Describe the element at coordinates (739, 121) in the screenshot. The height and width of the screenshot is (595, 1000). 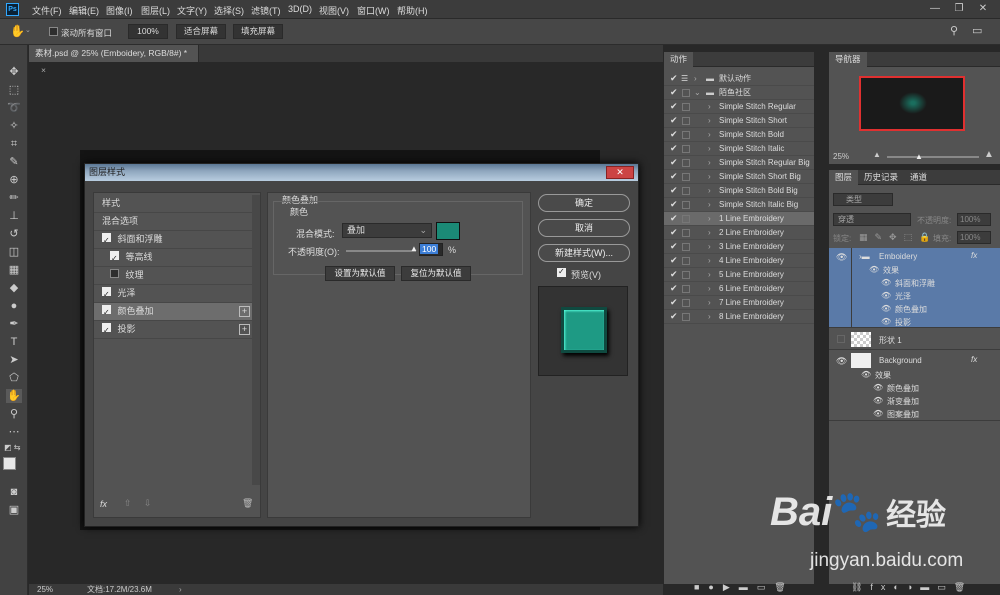
I see `action-item: ✔ › Simple Stitch Short` at that location.